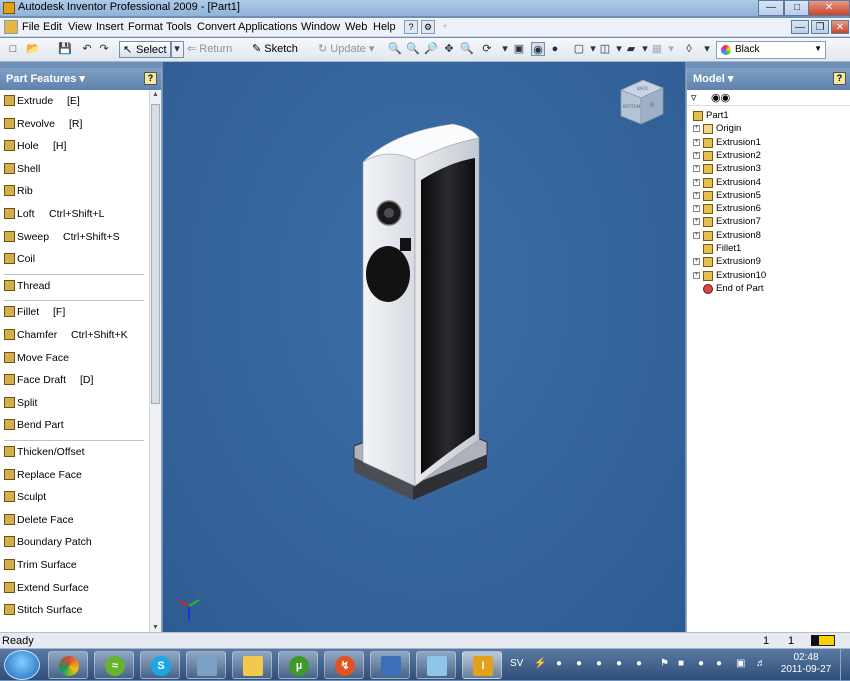 The width and height of the screenshot is (850, 681). Describe the element at coordinates (540, 663) in the screenshot. I see `tray-flash-icon: ⚡` at that location.